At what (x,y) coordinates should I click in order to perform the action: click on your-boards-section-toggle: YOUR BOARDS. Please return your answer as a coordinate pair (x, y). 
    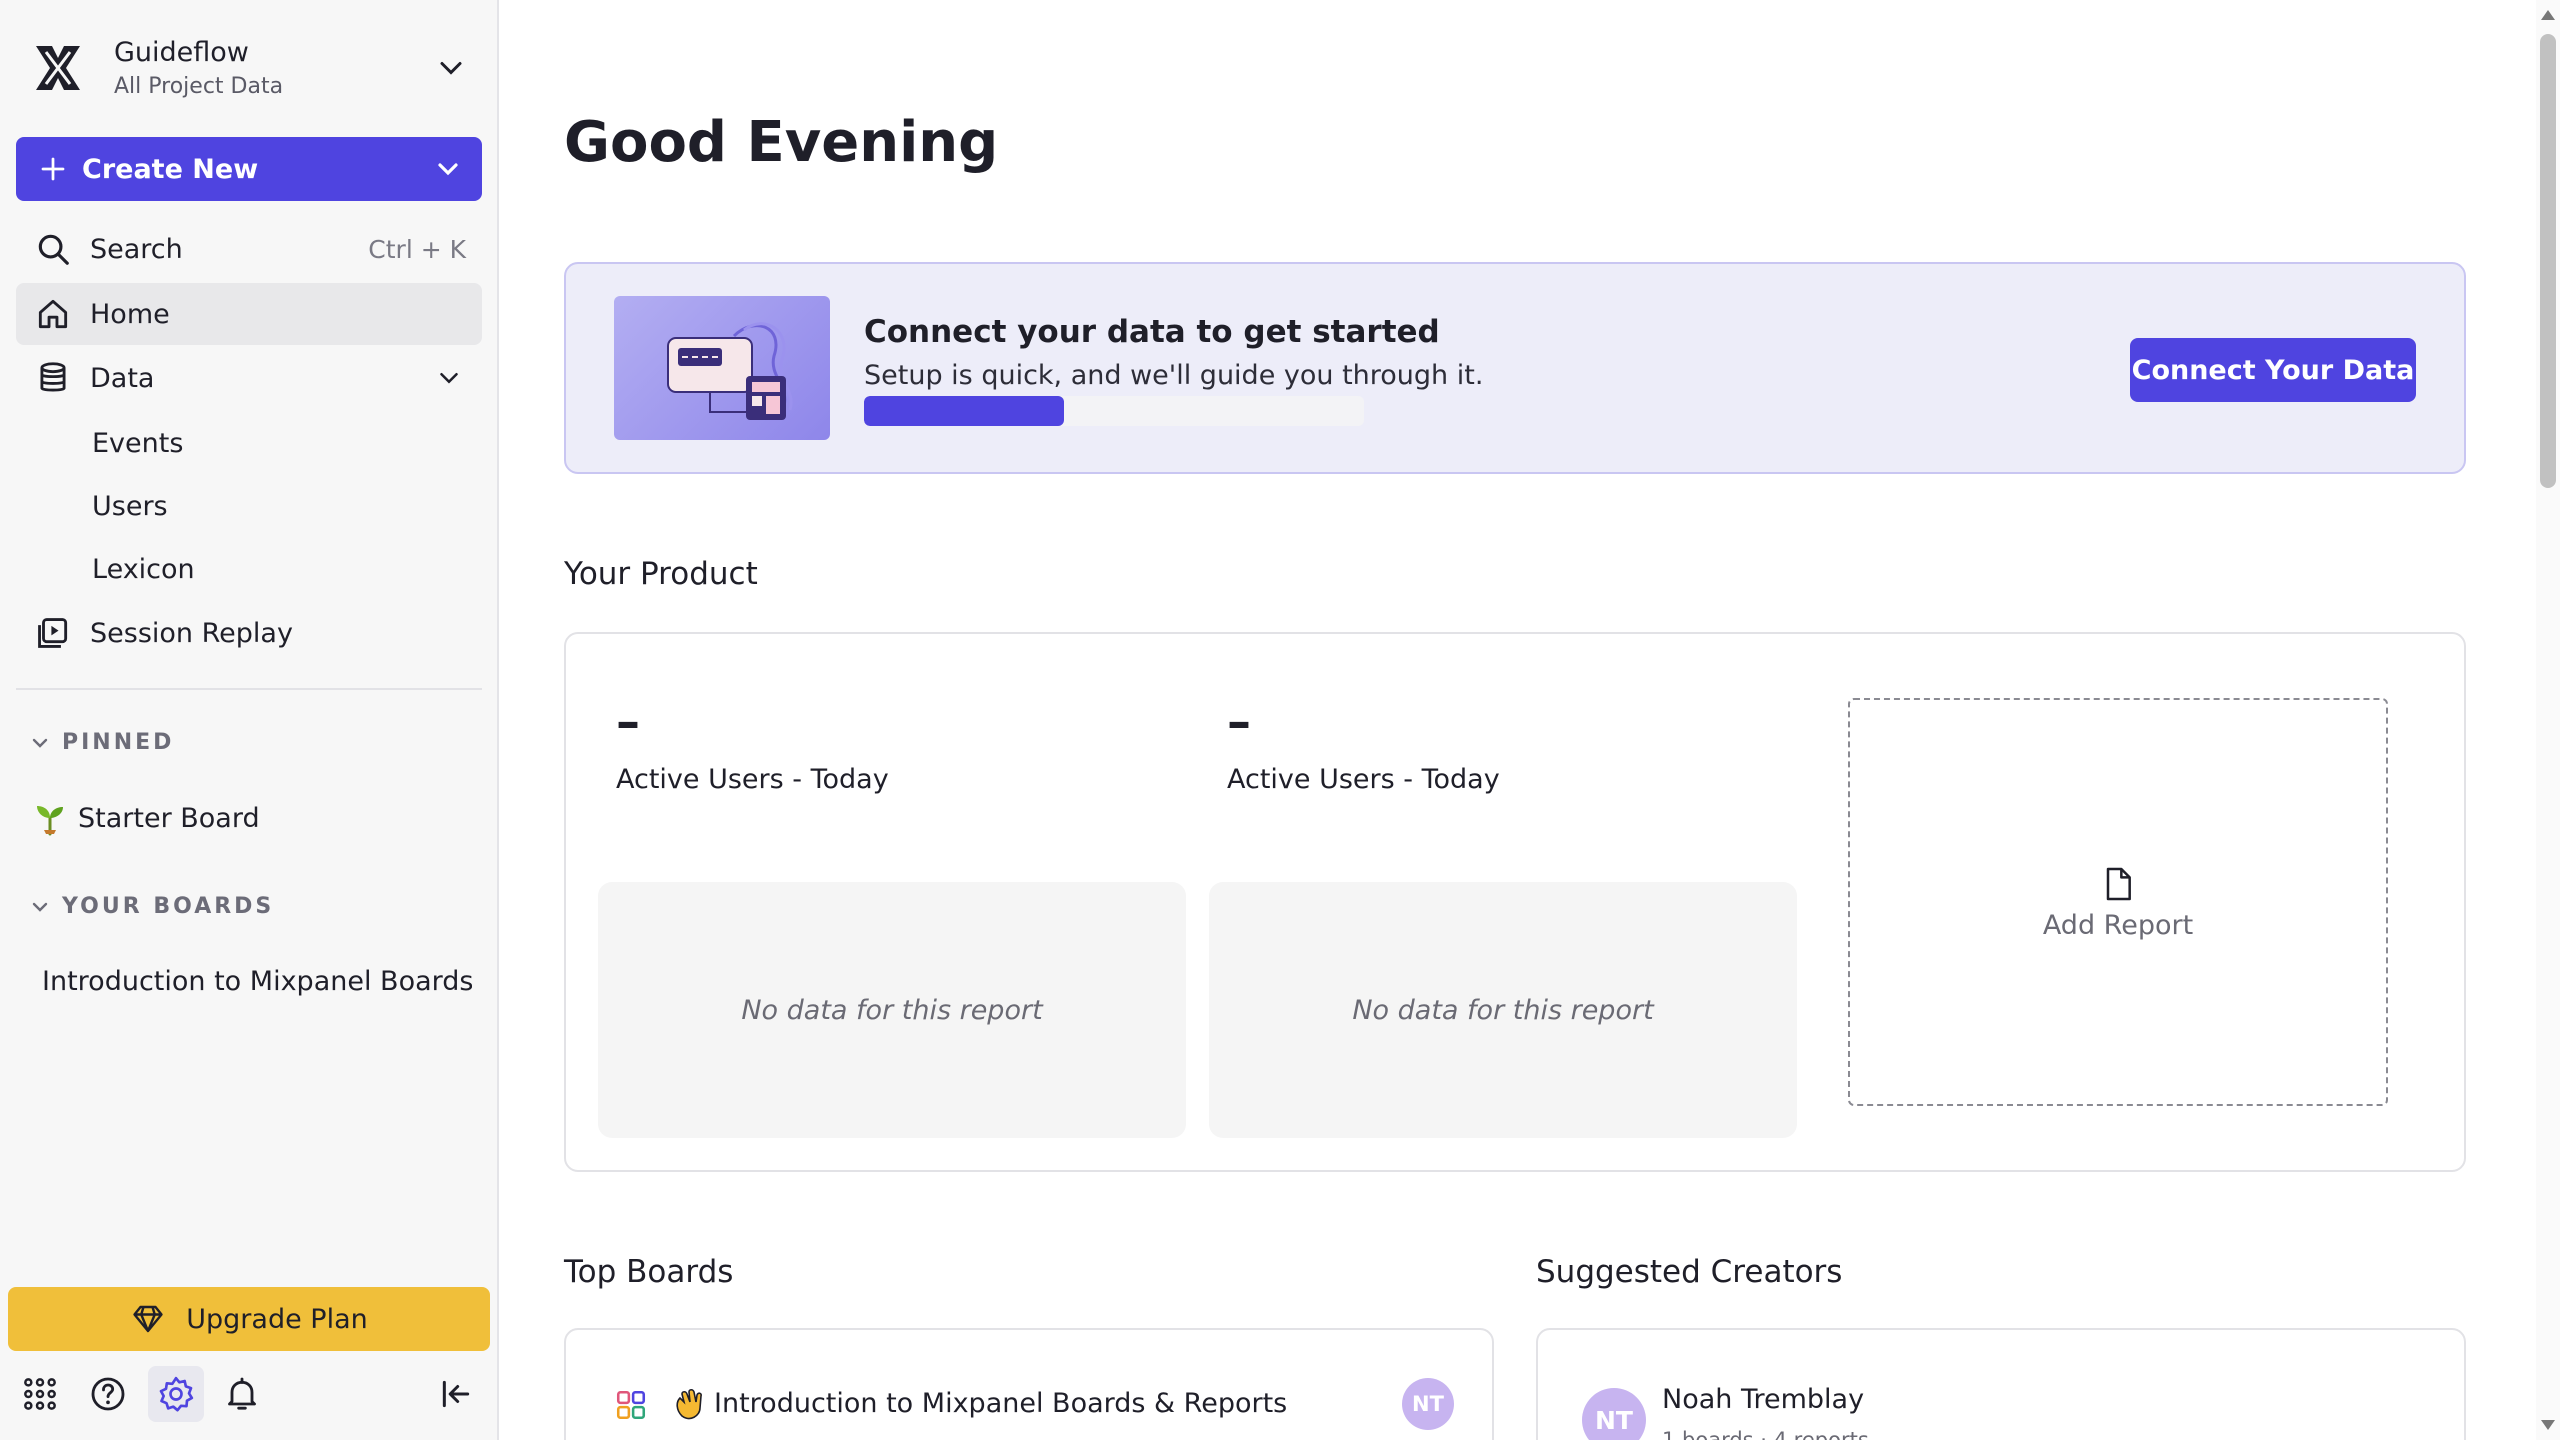
    Looking at the image, I should click on (151, 906).